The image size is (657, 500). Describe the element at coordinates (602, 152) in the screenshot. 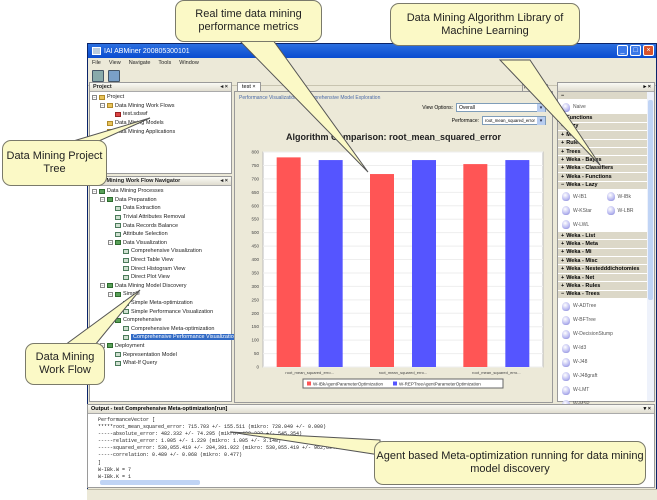

I see `category-header: + Trees` at that location.